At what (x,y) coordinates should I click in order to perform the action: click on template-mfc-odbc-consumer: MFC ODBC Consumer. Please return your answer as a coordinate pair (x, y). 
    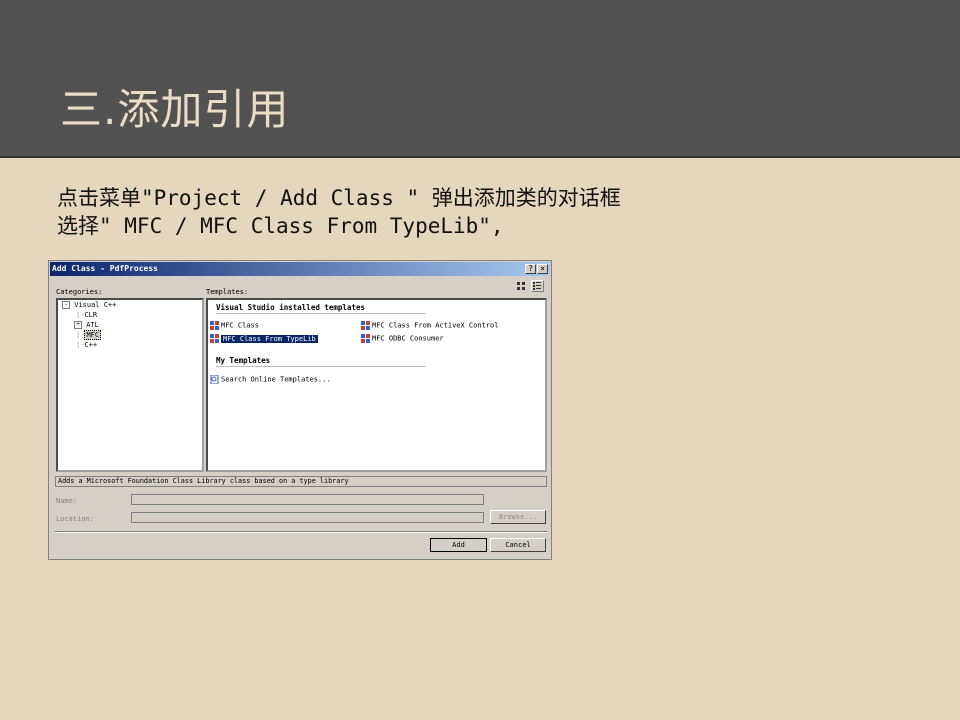
    Looking at the image, I should click on (402, 338).